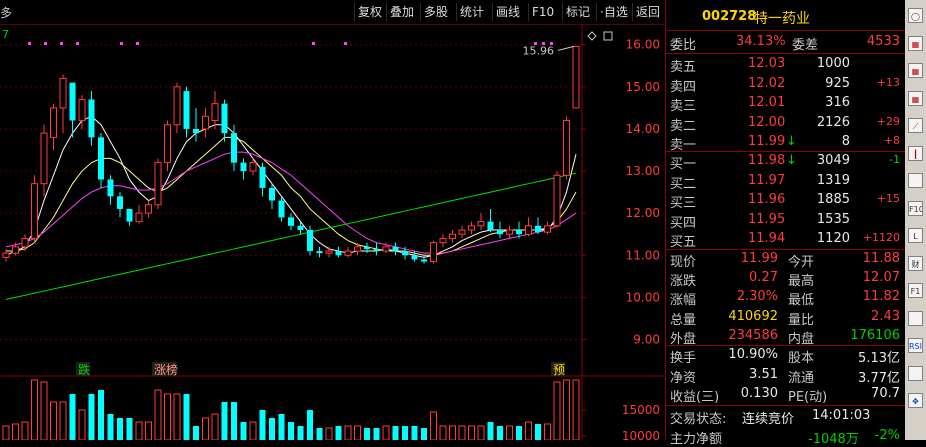 Image resolution: width=926 pixels, height=447 pixels. What do you see at coordinates (608, 36) in the screenshot?
I see `chart-option-icon` at bounding box center [608, 36].